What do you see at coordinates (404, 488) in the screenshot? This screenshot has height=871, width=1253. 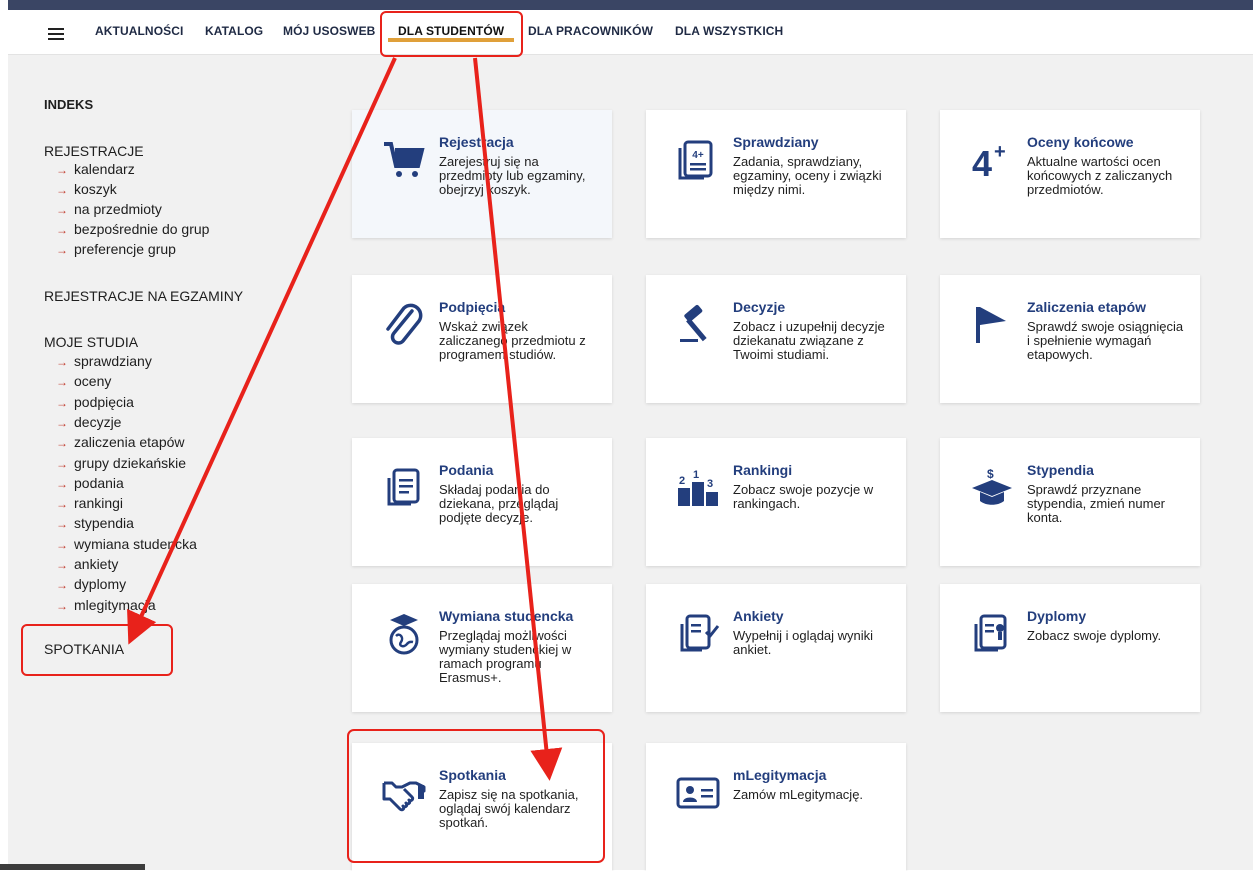 I see `document-icon` at bounding box center [404, 488].